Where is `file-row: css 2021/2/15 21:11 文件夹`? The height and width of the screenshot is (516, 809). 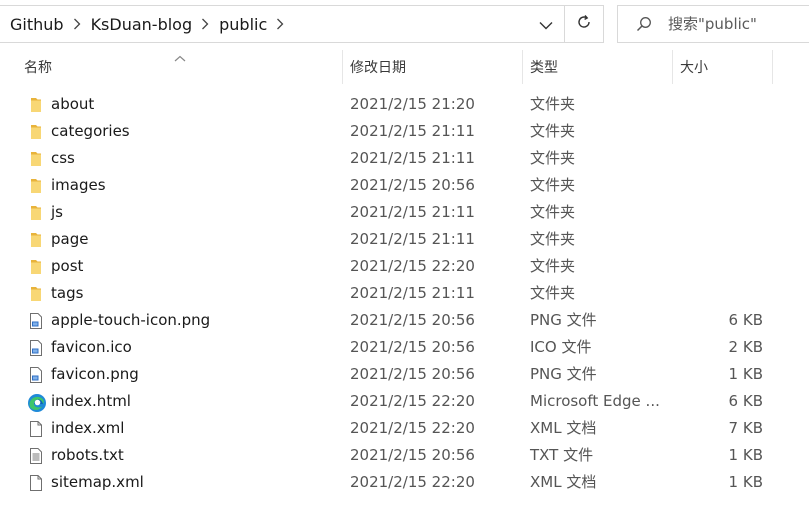 file-row: css 2021/2/15 21:11 文件夹 is located at coordinates (404, 158).